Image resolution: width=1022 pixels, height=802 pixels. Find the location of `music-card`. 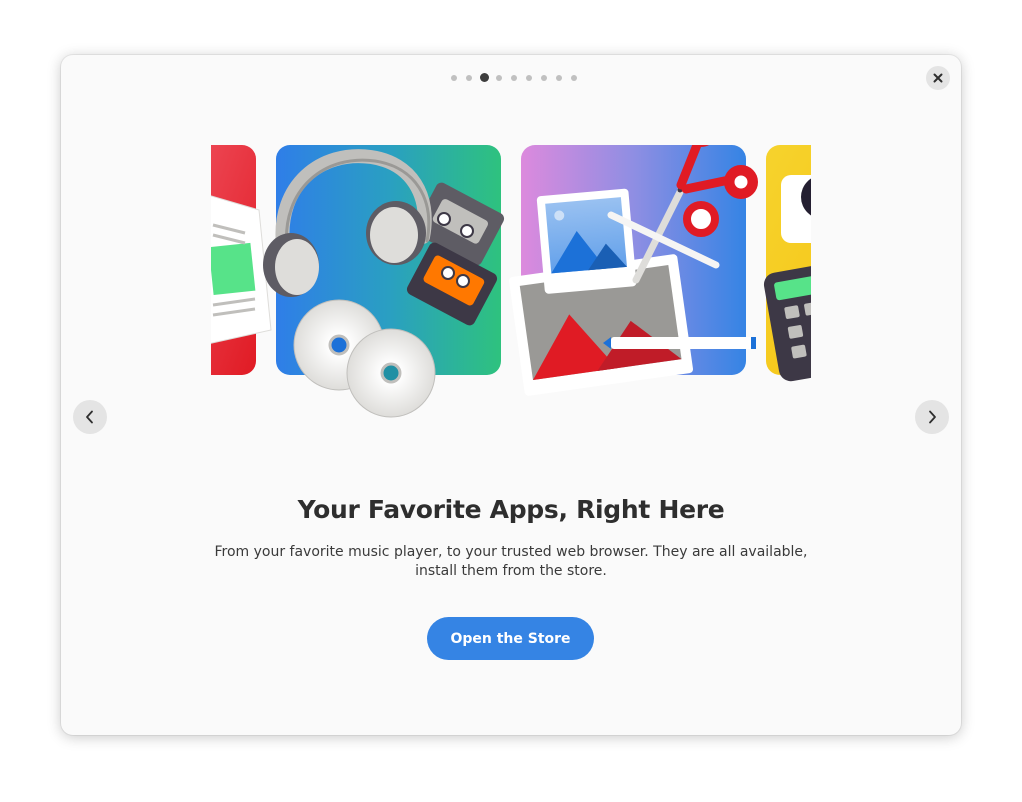

music-card is located at coordinates (384, 281).